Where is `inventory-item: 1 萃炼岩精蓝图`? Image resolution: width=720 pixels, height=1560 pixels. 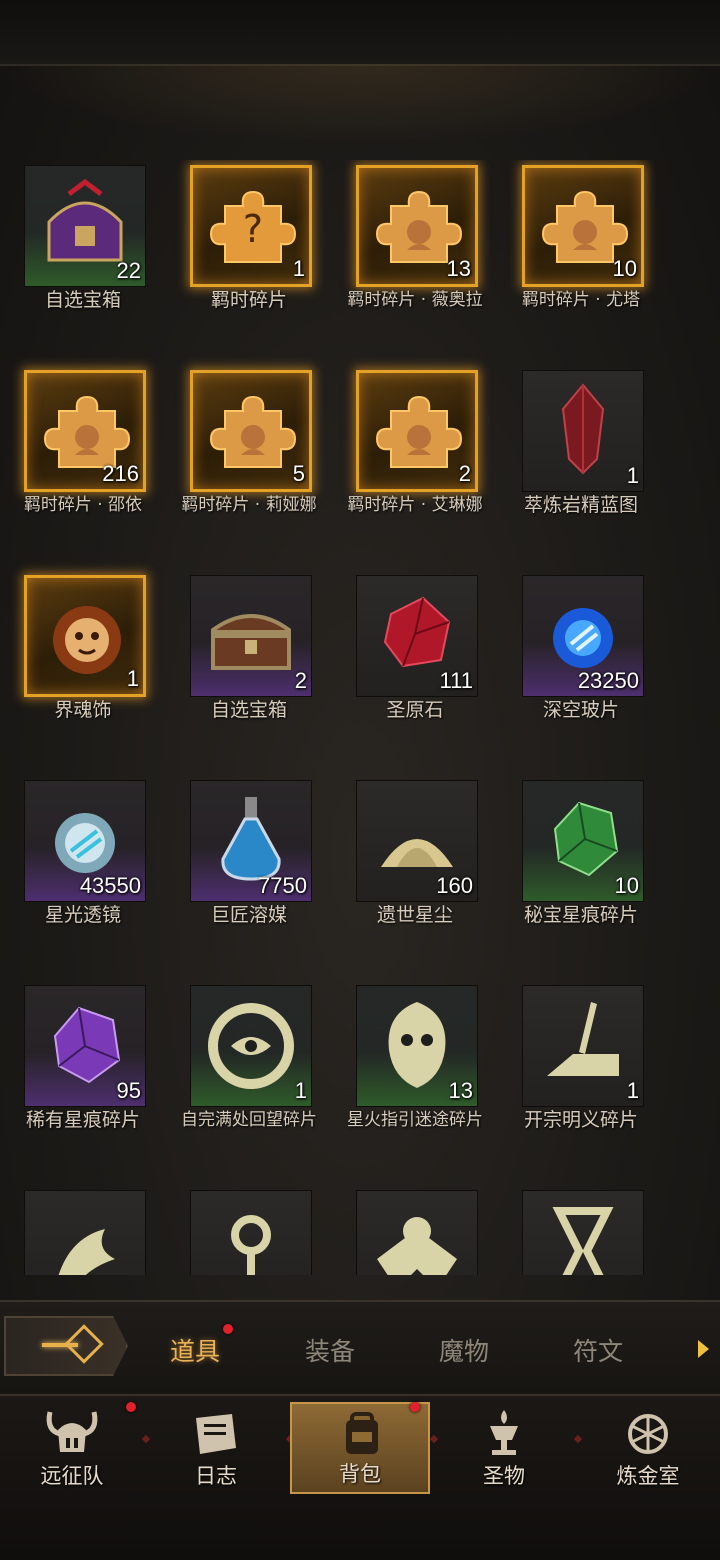 inventory-item: 1 萃炼岩精蓝图 is located at coordinates (581, 460).